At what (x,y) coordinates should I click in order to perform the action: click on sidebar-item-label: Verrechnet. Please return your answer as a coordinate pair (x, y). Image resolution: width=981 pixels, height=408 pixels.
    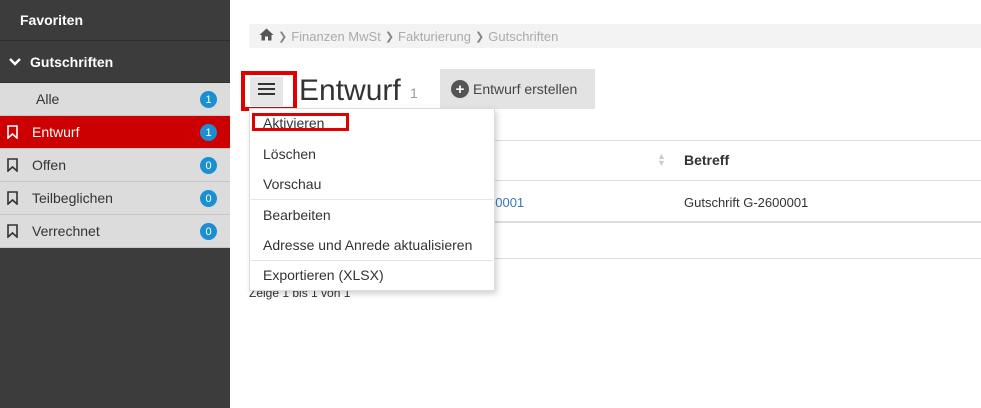
    Looking at the image, I should click on (66, 231).